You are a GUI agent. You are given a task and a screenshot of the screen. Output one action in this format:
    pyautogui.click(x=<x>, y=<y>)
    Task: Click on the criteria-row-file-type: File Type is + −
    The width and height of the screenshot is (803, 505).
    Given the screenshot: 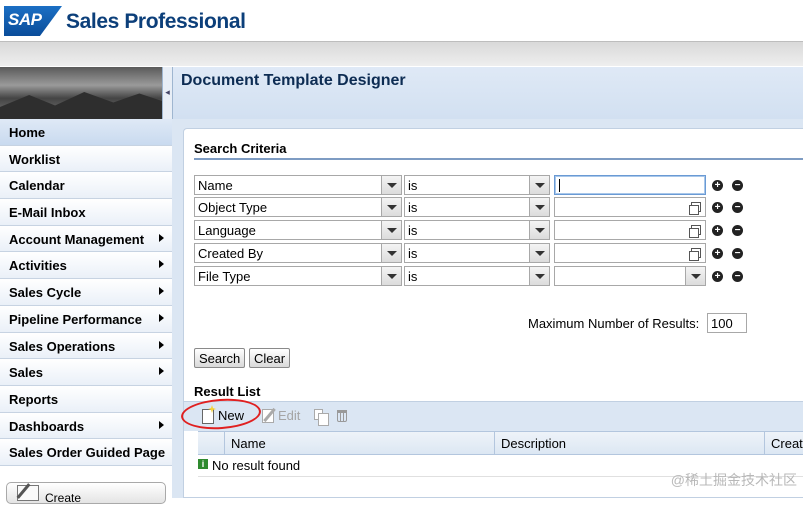 What is the action you would take?
    pyautogui.click(x=494, y=276)
    